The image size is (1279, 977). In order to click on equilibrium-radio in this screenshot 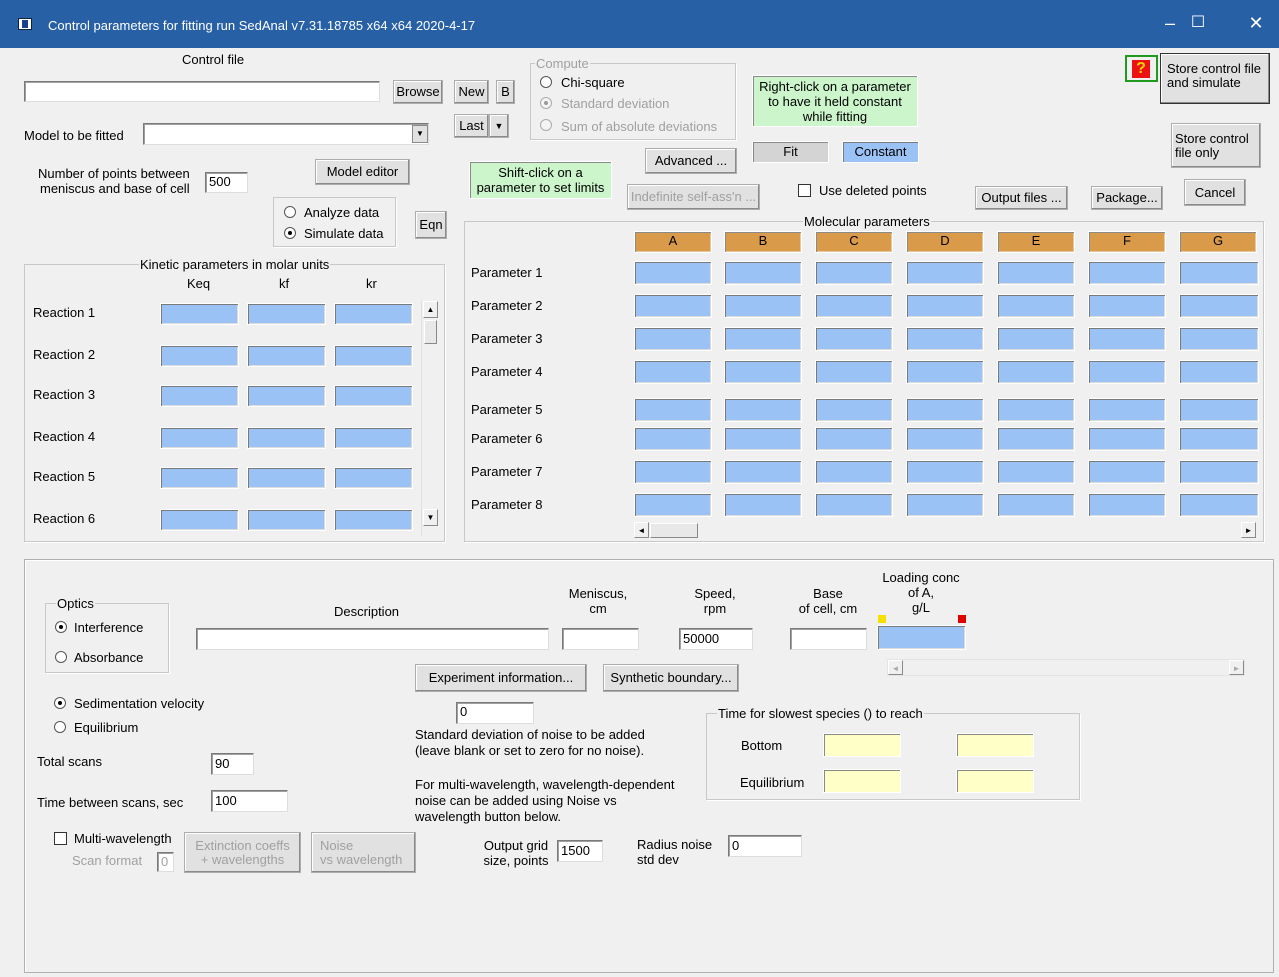, I will do `click(60, 727)`.